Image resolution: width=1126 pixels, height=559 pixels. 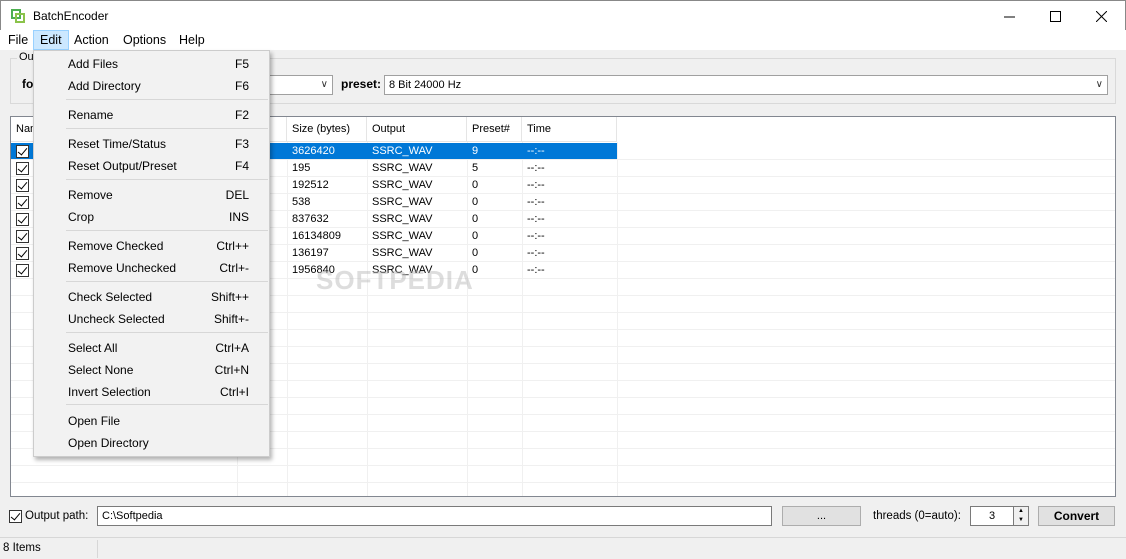 I want to click on output-path-input: C:\Softpedia, so click(x=434, y=516).